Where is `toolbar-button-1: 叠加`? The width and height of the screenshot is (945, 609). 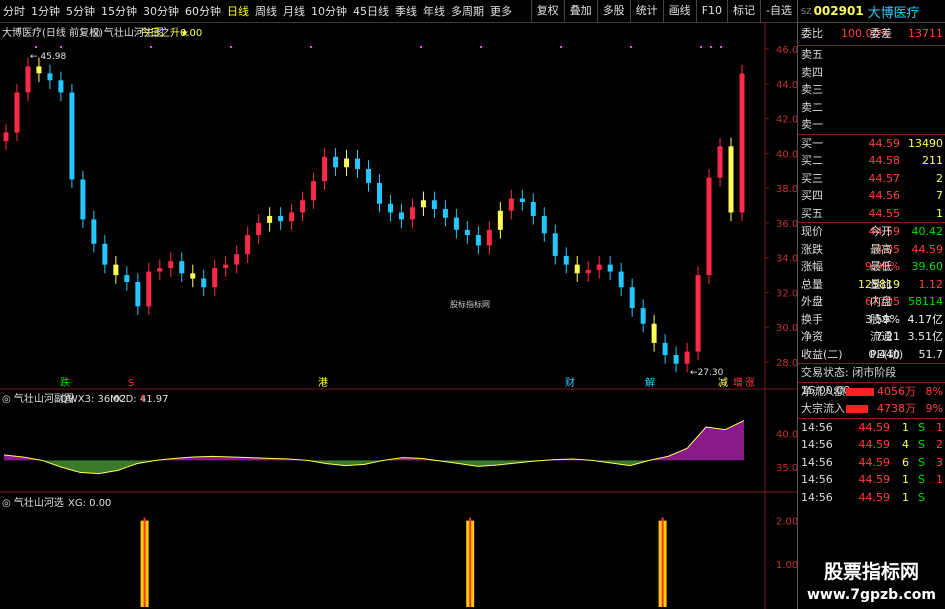
toolbar-button-1: 叠加 is located at coordinates (580, 11).